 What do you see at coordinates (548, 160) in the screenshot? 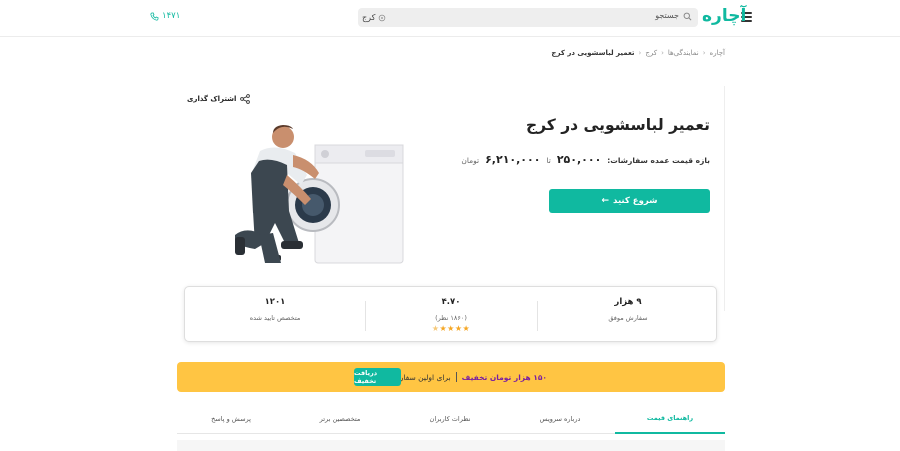
I see `price-to-label: تا` at bounding box center [548, 160].